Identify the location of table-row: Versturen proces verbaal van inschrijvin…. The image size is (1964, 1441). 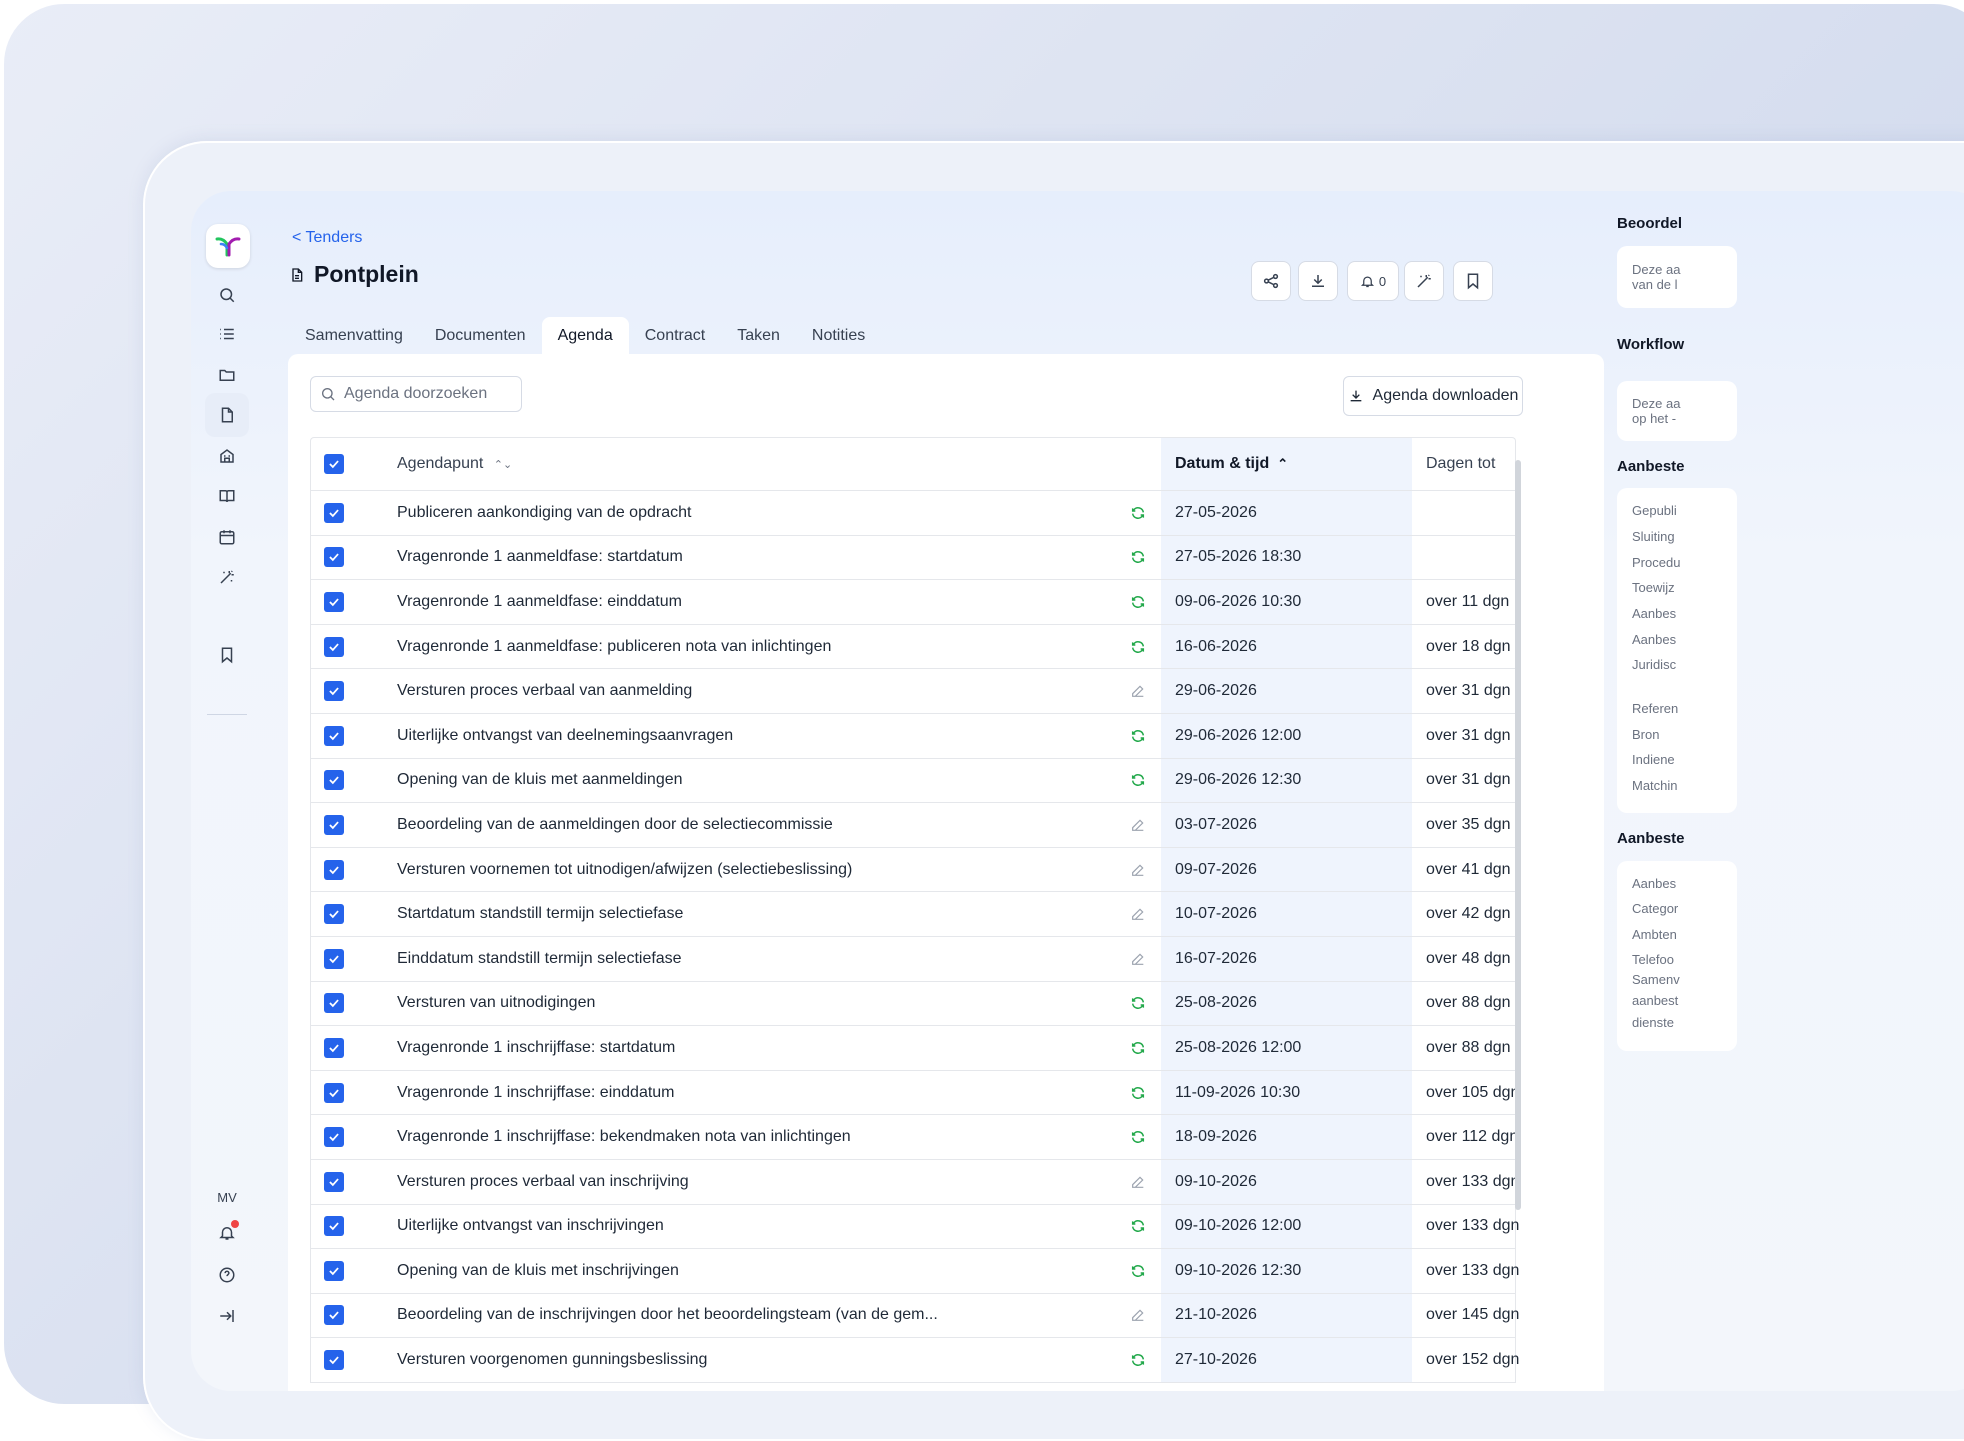
(915, 1182).